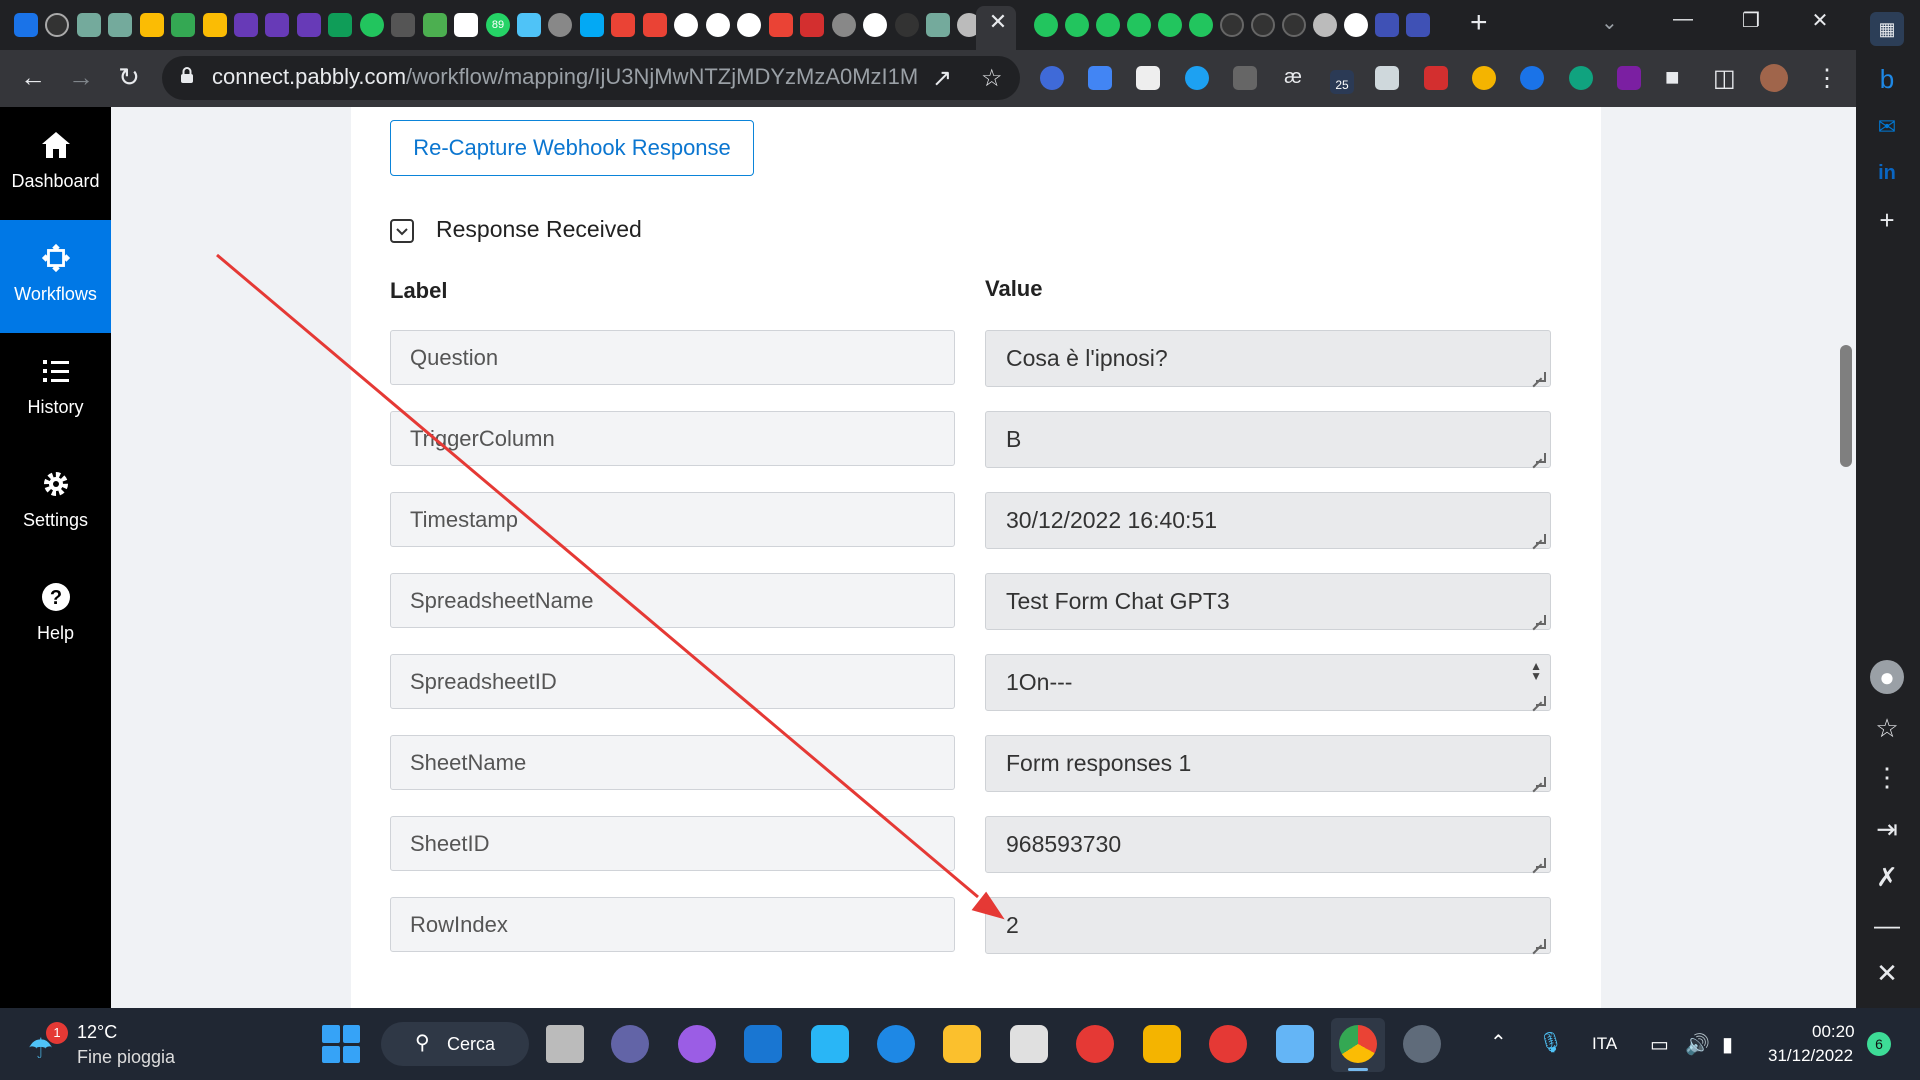 This screenshot has height=1080, width=1920. What do you see at coordinates (830, 1044) in the screenshot?
I see `app-icon` at bounding box center [830, 1044].